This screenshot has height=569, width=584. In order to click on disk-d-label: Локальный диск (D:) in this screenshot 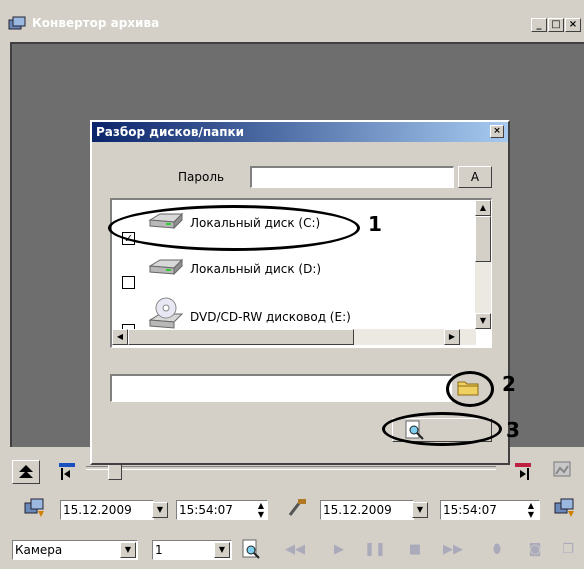, I will do `click(255, 269)`.